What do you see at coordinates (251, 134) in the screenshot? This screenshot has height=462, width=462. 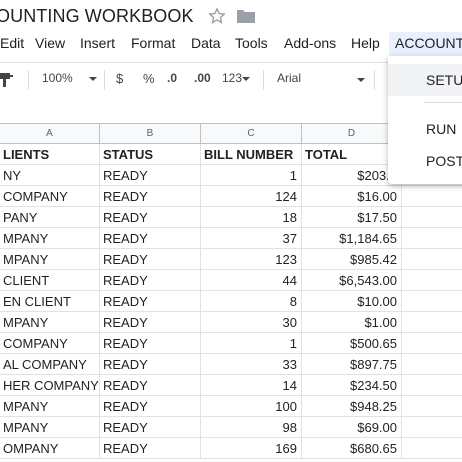 I see `column-header-c: C` at bounding box center [251, 134].